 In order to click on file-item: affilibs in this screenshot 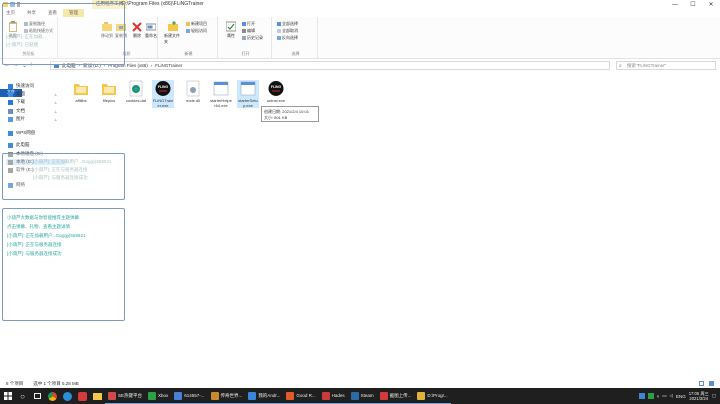, I will do `click(81, 91)`.